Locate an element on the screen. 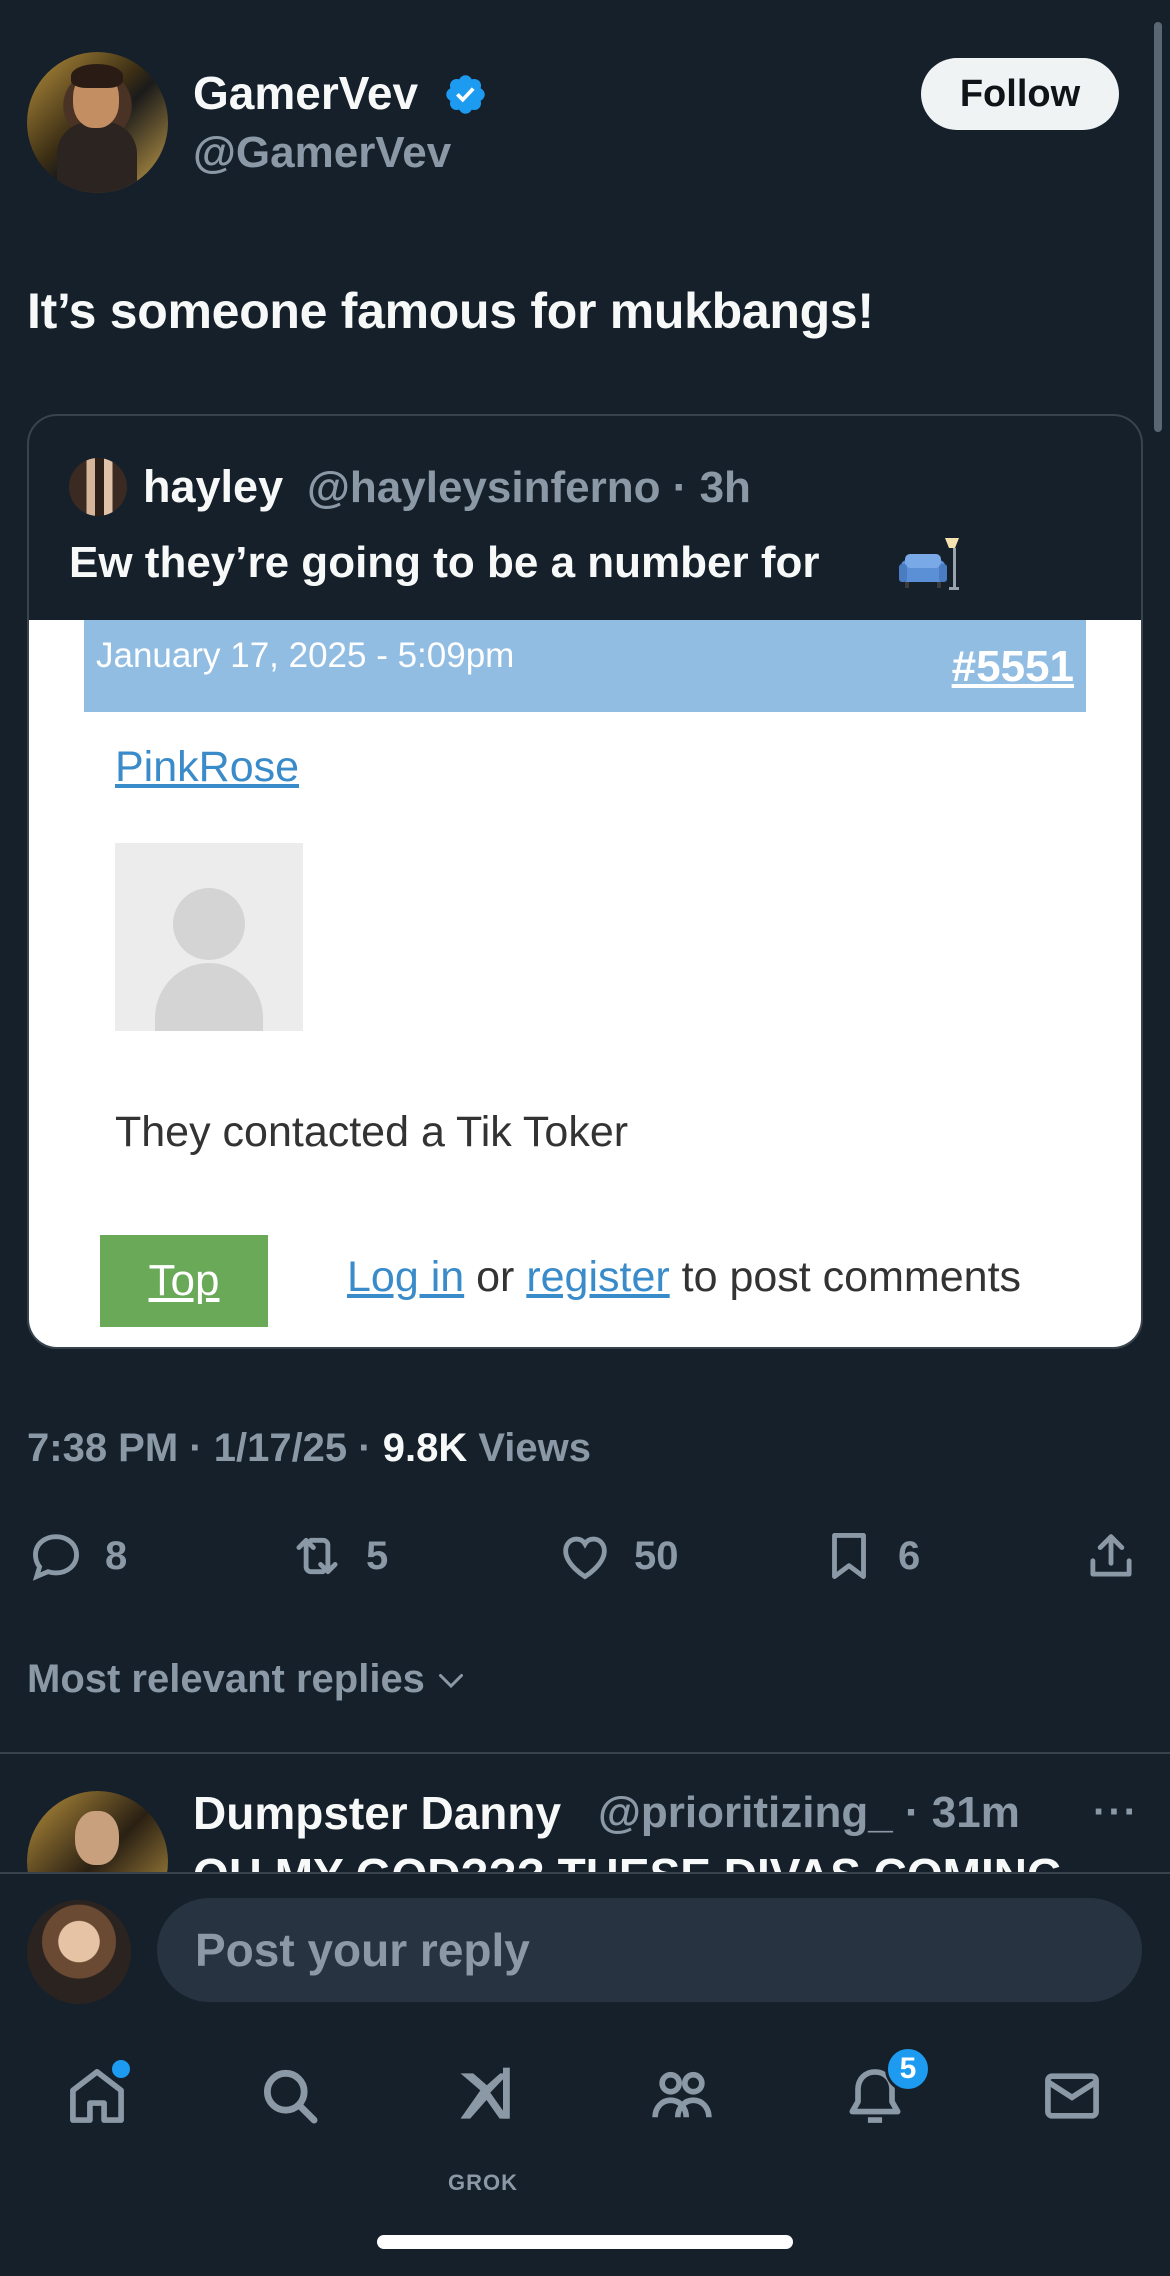 The height and width of the screenshot is (2276, 1170). reply-text: OH MY GOD??? THESE DIVAS COMING is located at coordinates (643, 1862).